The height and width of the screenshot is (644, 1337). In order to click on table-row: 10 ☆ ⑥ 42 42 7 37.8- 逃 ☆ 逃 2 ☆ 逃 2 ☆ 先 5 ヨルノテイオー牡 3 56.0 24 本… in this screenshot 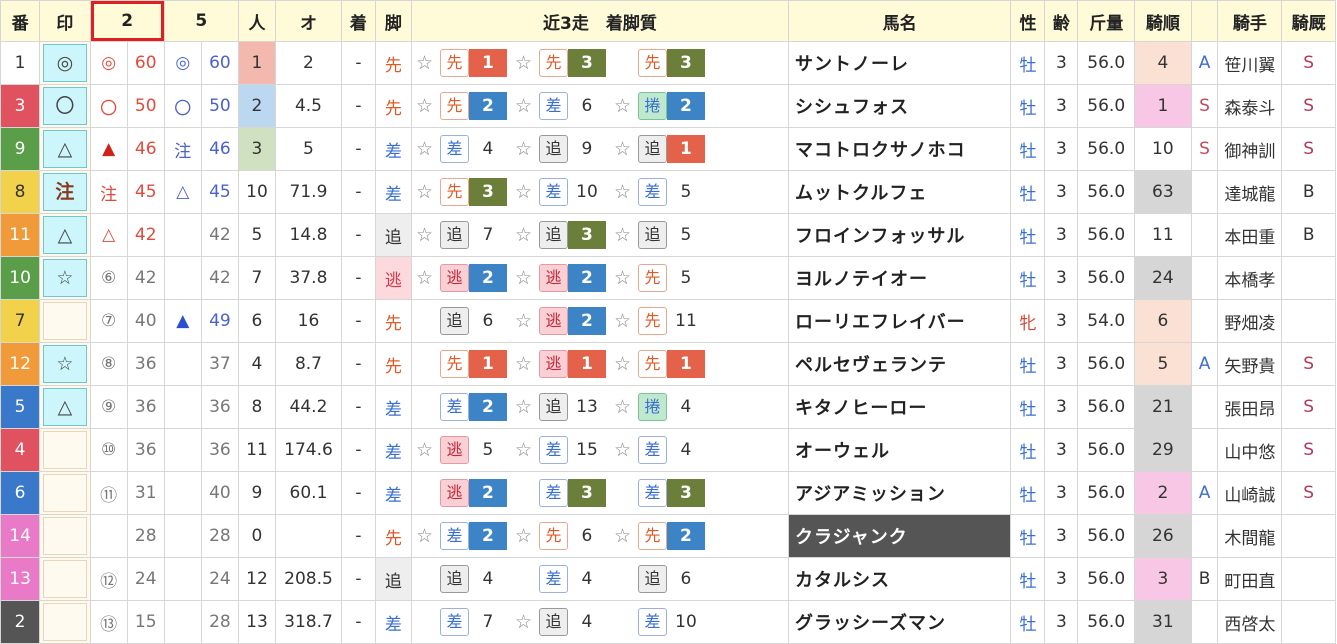, I will do `click(668, 278)`.